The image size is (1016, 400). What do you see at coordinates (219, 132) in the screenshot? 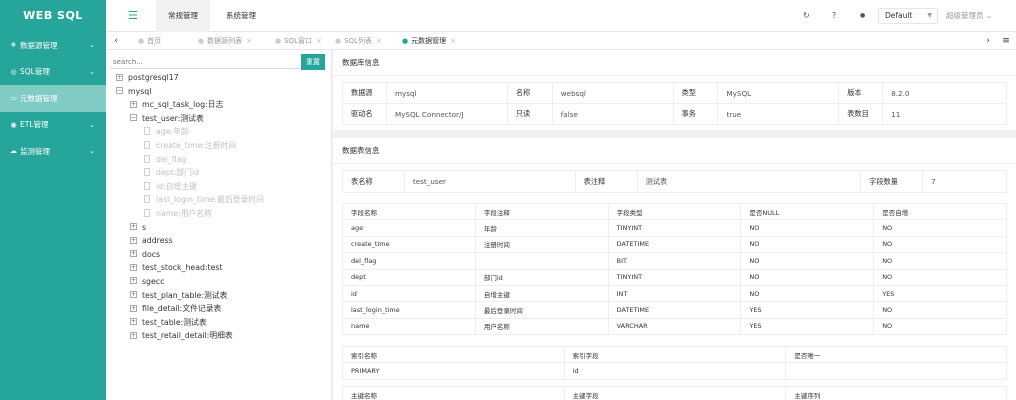
I see `tree-node: age:年龄` at bounding box center [219, 132].